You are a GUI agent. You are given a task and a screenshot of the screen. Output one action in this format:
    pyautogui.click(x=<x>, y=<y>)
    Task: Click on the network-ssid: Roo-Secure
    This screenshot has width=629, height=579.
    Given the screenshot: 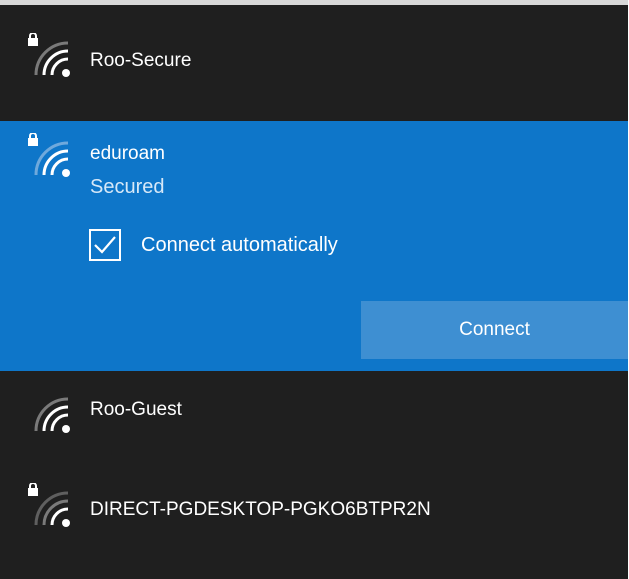 What is the action you would take?
    pyautogui.click(x=141, y=60)
    